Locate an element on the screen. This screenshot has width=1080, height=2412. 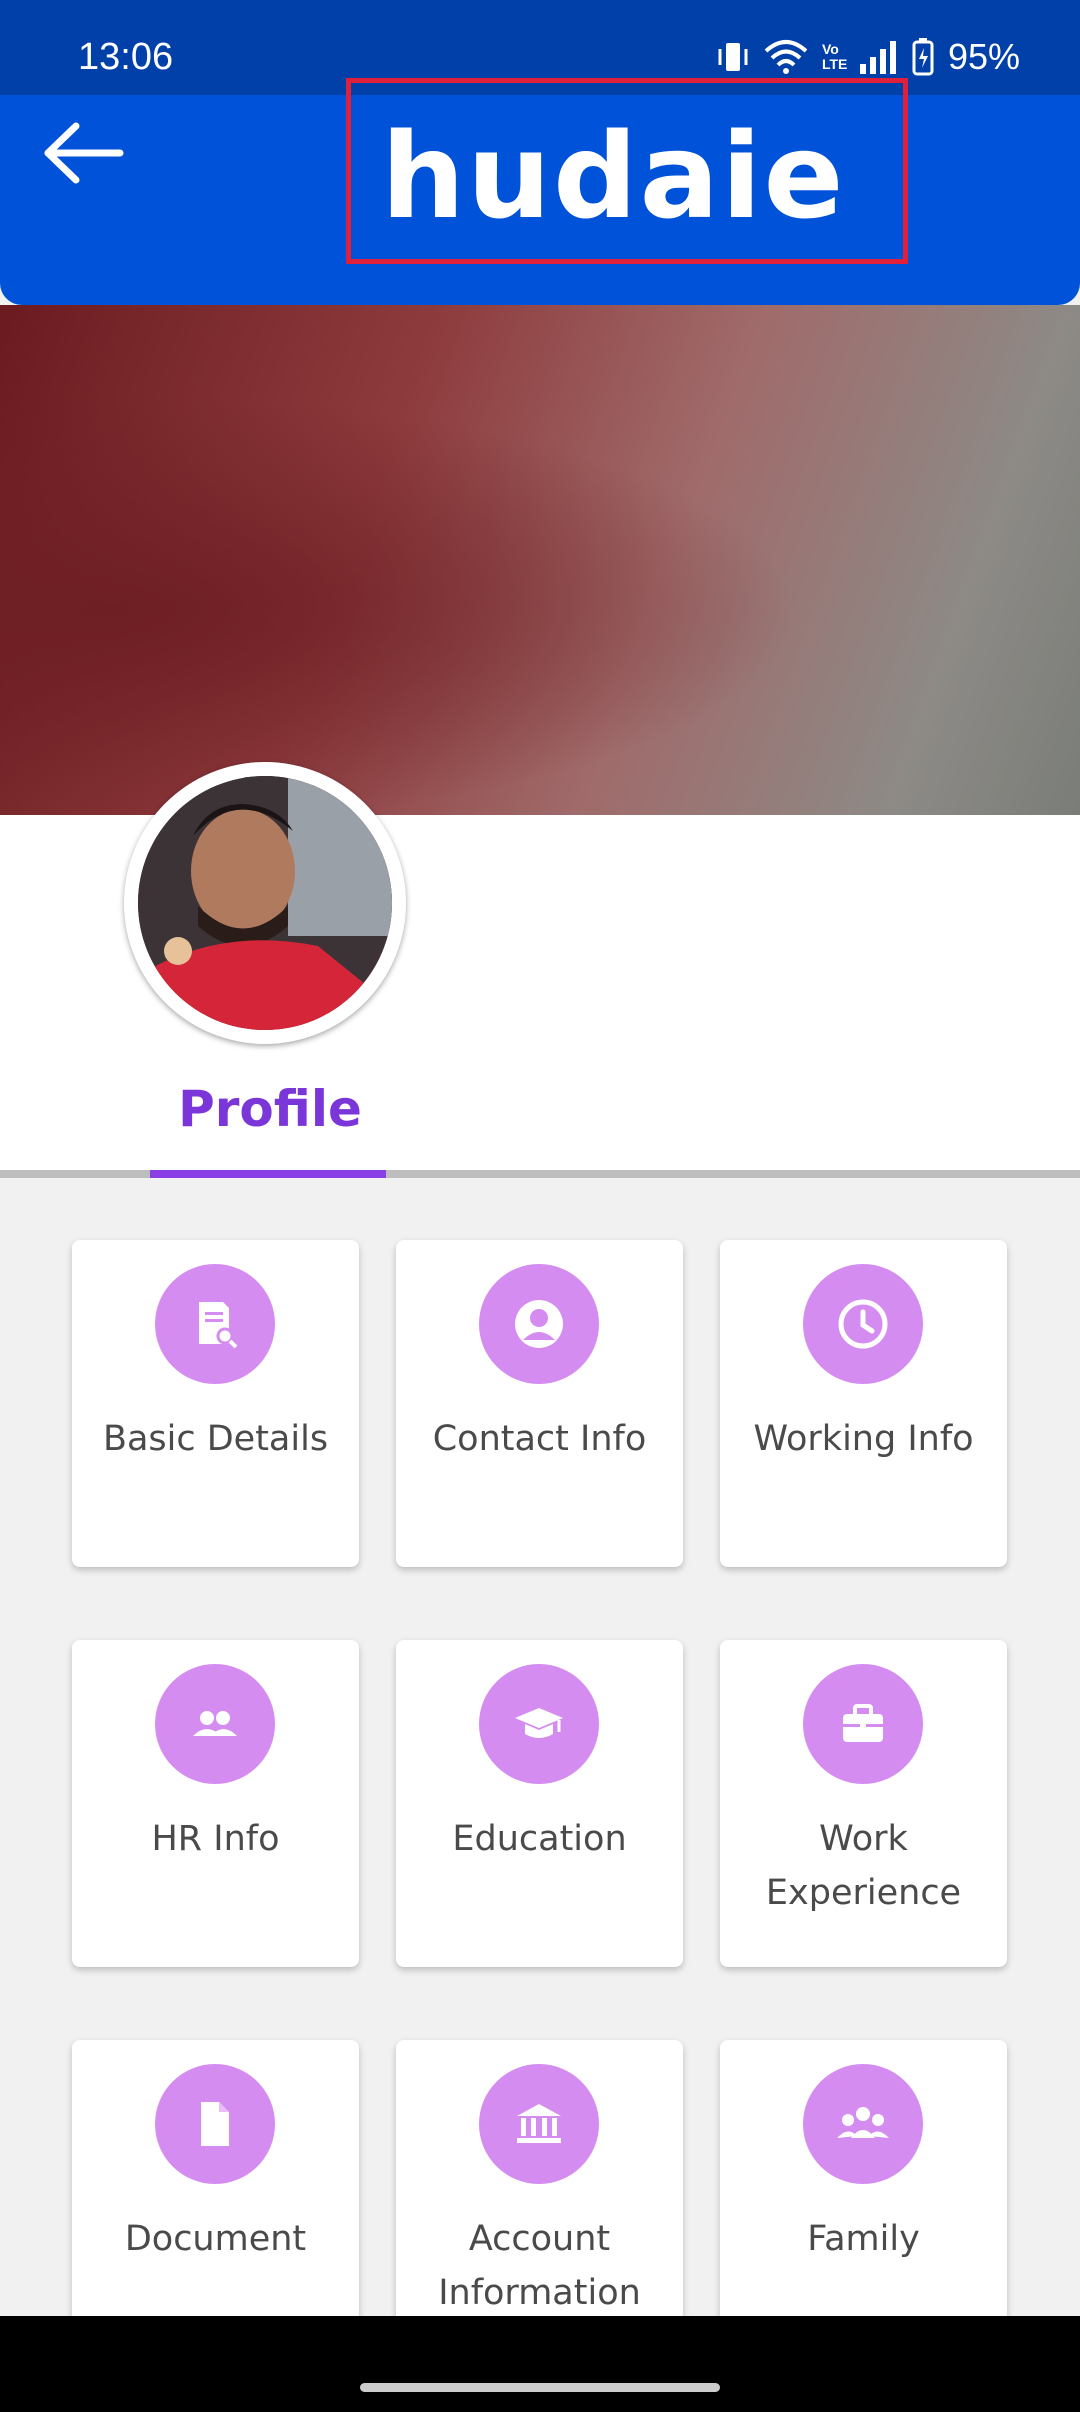
status-icons: Vo LTE 95% is located at coordinates (868, 57).